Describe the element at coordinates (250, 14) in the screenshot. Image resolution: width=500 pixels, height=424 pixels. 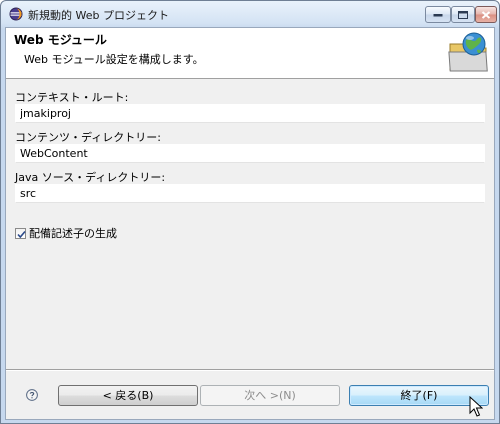
I see `title-bar: 新規動的 Web プロジェクト` at that location.